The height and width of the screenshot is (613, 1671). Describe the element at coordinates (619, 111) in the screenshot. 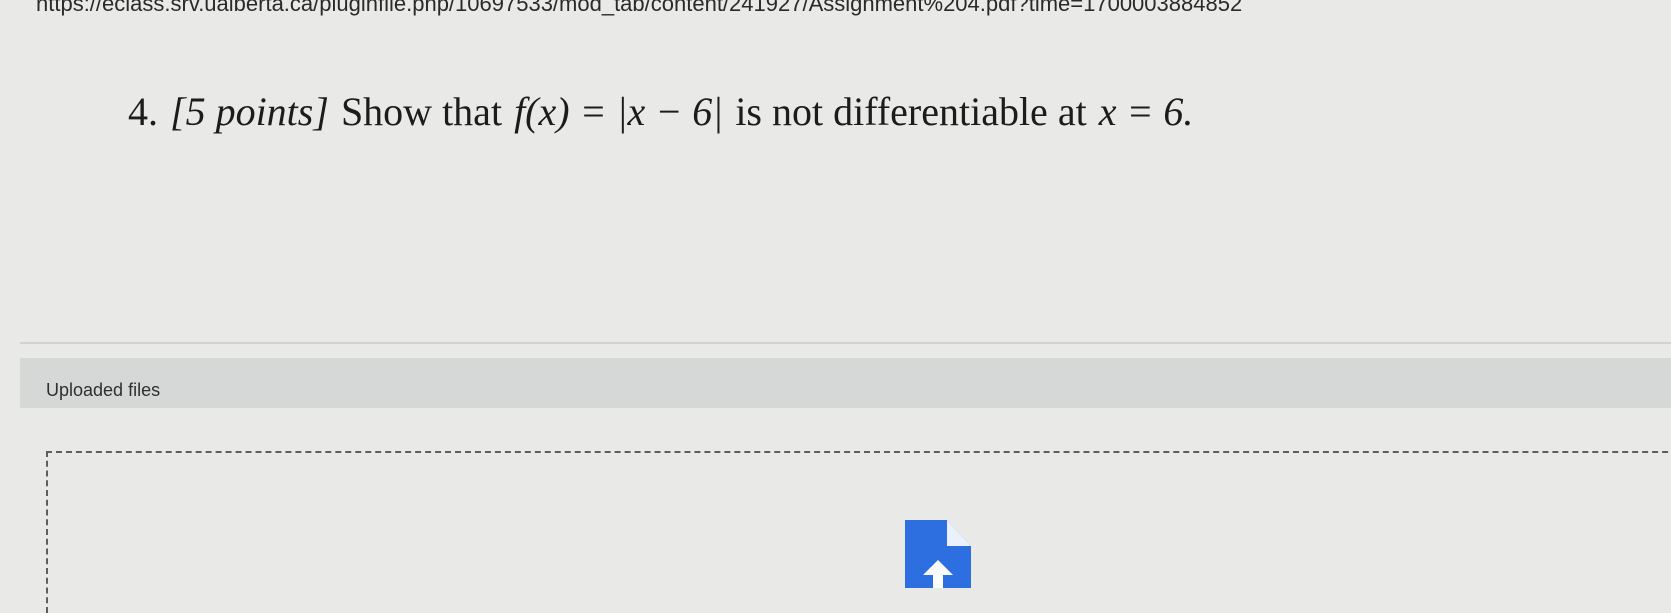

I see `function-expression: f(x) = |x − 6|` at that location.